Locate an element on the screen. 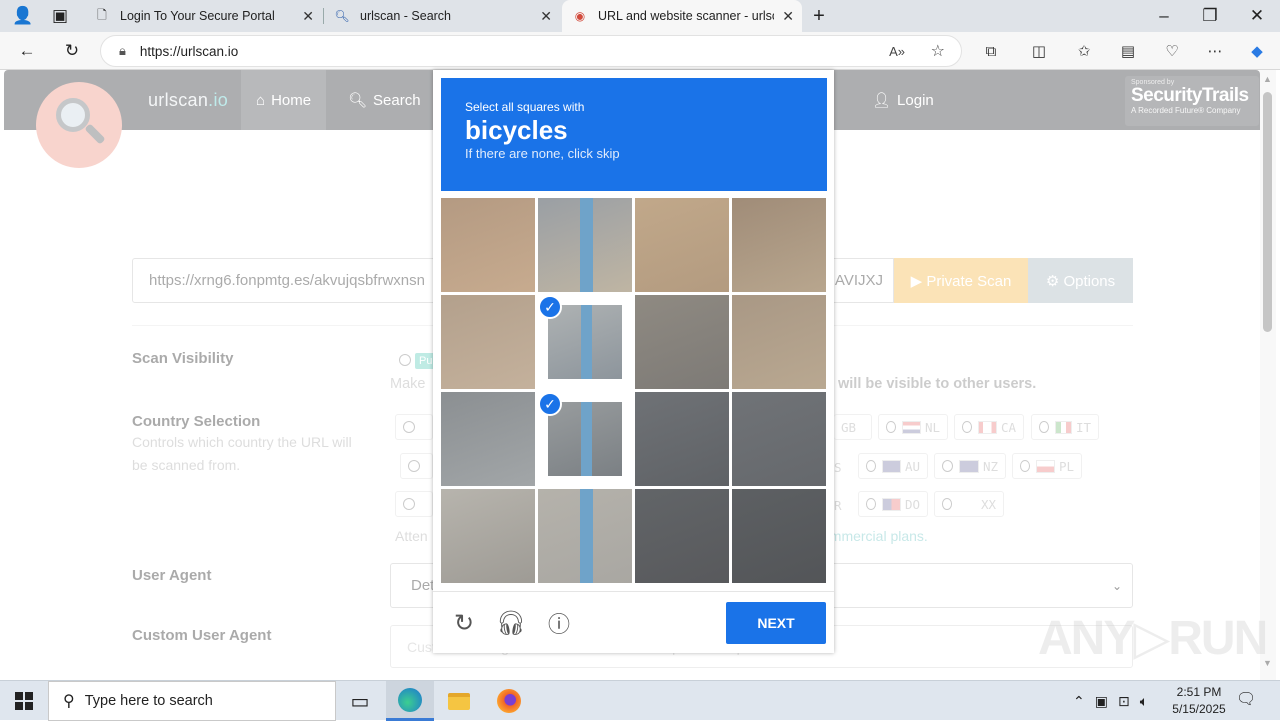 Image resolution: width=1280 pixels, height=721 pixels. more-options-icon: ⋯ is located at coordinates (1215, 51).